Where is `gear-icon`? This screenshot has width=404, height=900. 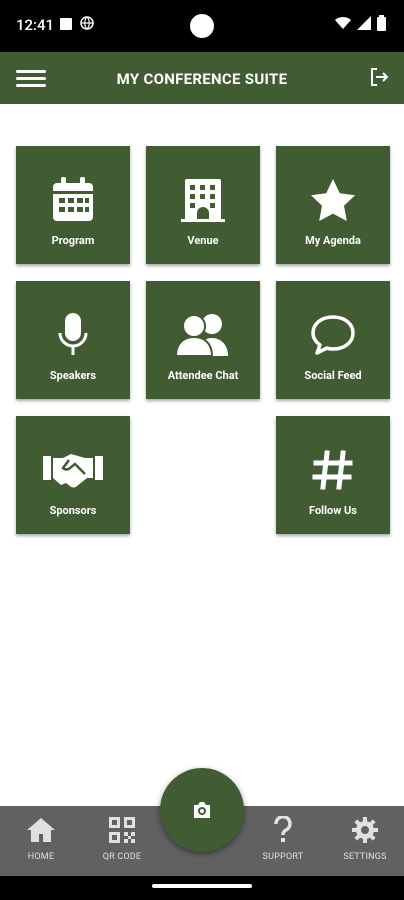
gear-icon is located at coordinates (365, 830).